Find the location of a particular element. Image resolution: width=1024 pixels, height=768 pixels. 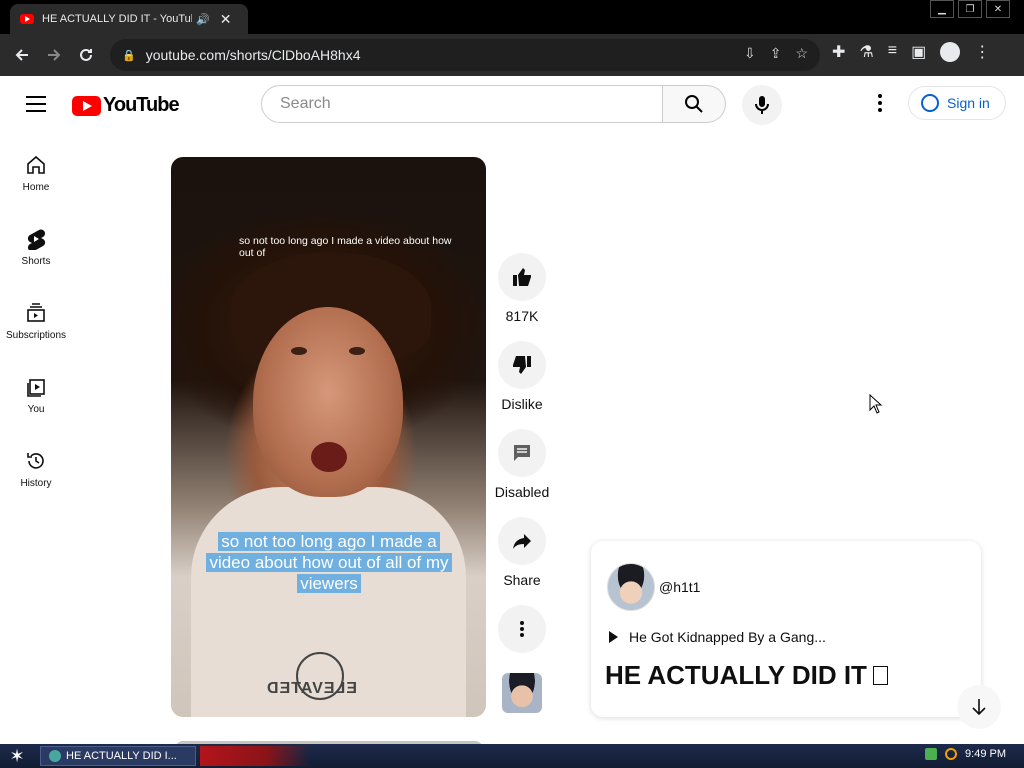

guide-menu-icon is located at coordinates (36, 104).